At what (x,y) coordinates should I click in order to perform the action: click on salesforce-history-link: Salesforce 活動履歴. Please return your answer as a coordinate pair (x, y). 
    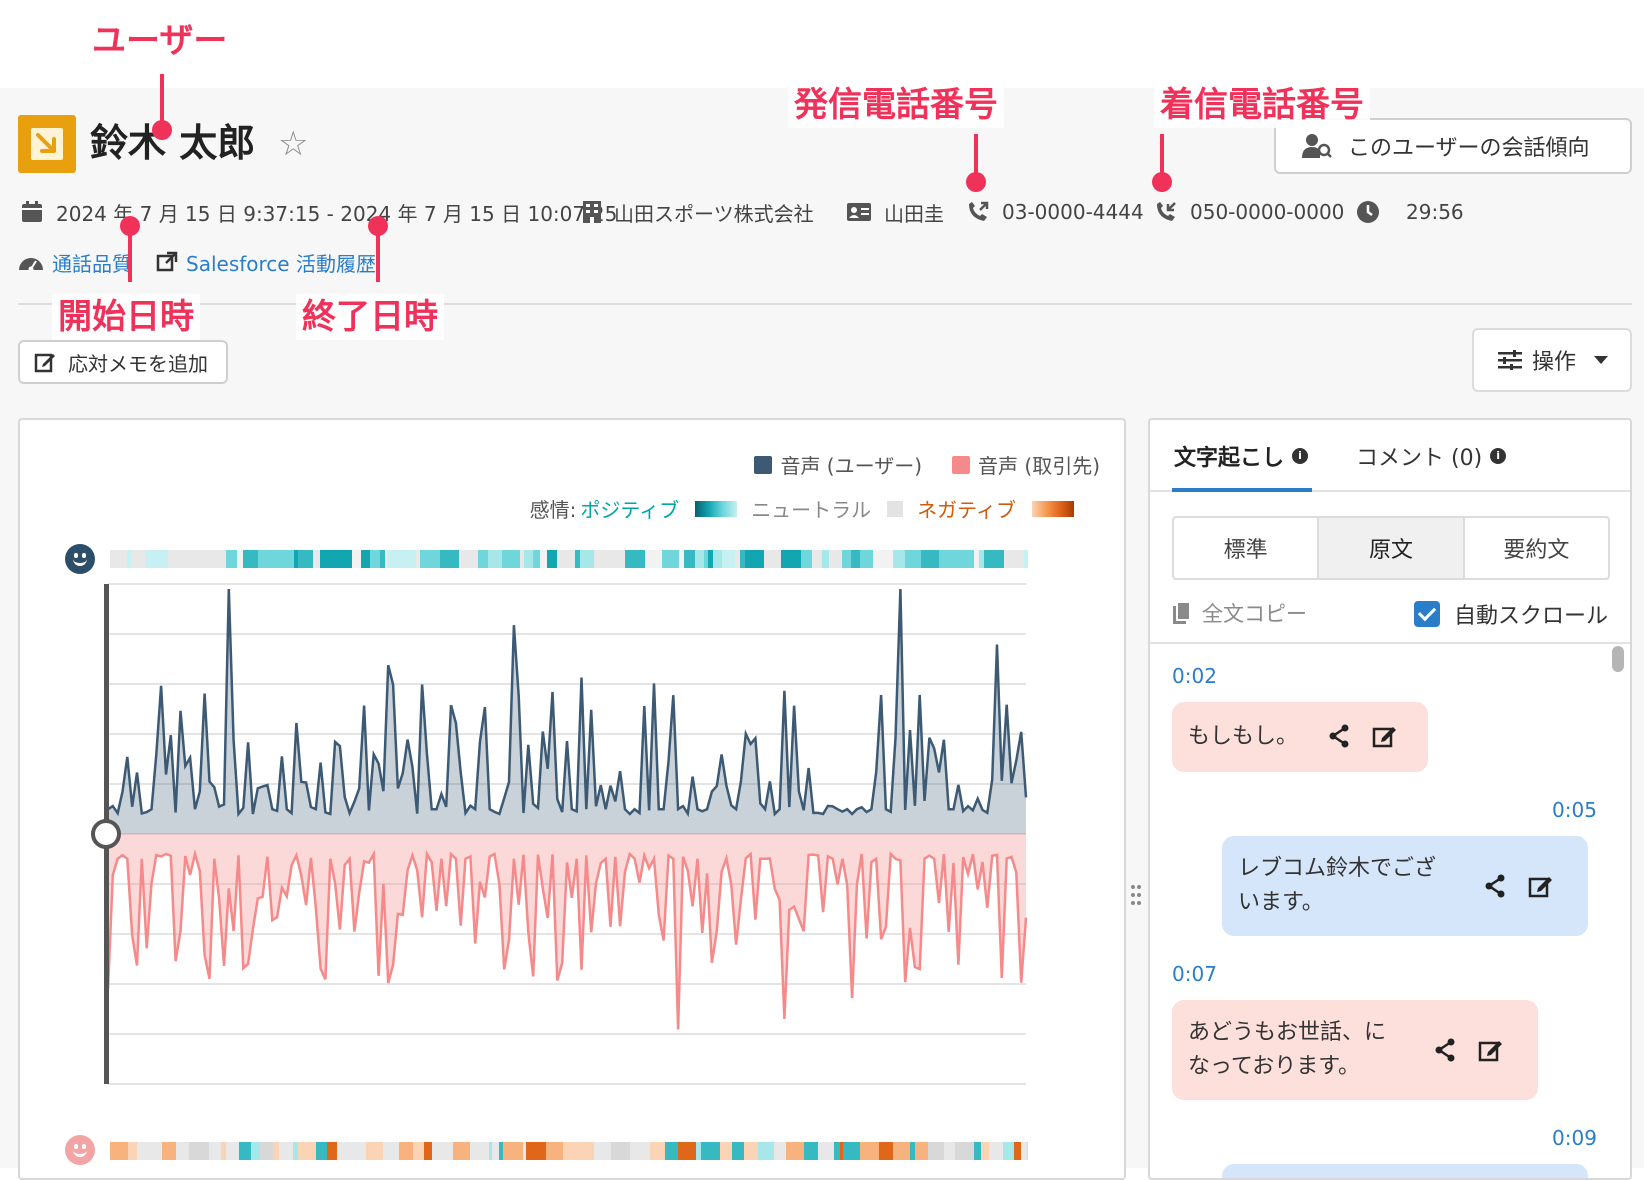
    Looking at the image, I should click on (266, 262).